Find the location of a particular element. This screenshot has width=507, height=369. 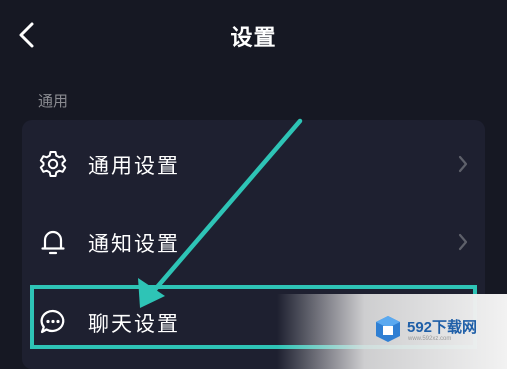

watermark: 592下载网 www.592xz.com is located at coordinates (392, 331).